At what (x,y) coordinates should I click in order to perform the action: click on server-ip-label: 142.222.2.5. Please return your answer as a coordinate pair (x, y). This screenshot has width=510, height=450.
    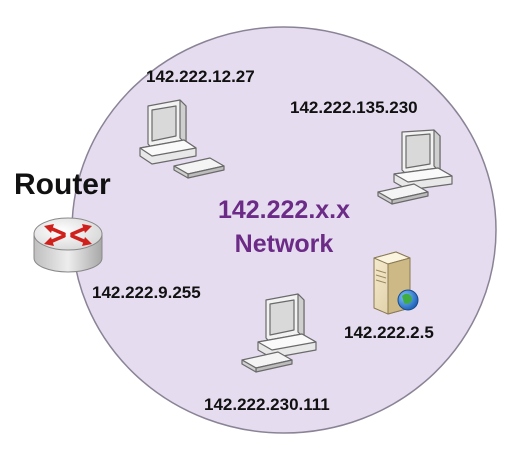
    Looking at the image, I should click on (389, 332).